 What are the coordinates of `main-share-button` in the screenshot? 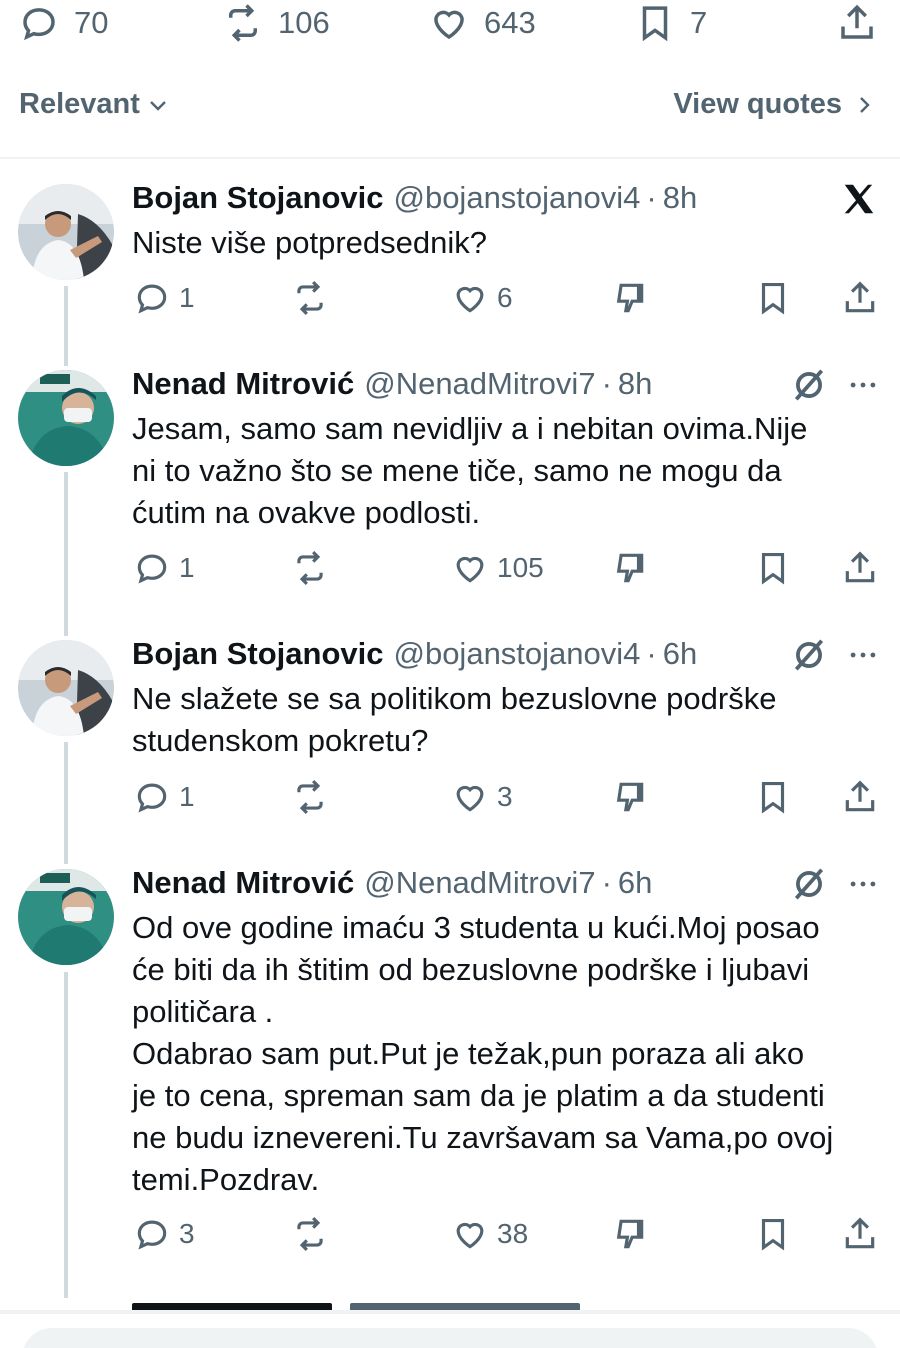 It's located at (857, 23).